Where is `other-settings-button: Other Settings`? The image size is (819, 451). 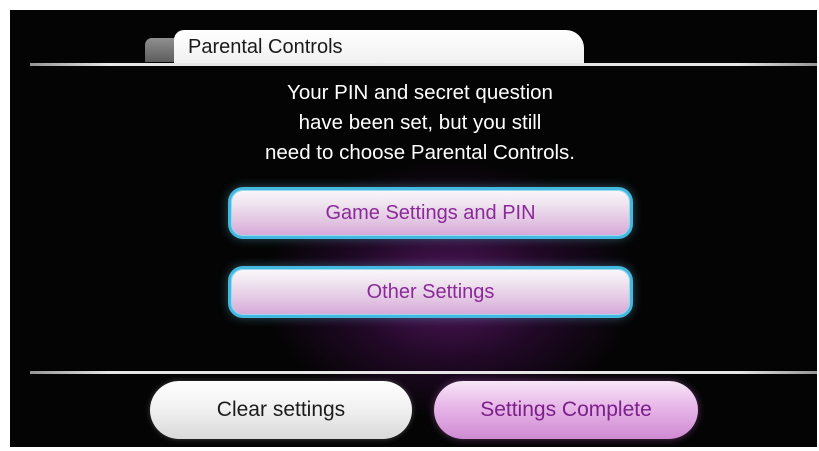 other-settings-button: Other Settings is located at coordinates (430, 292).